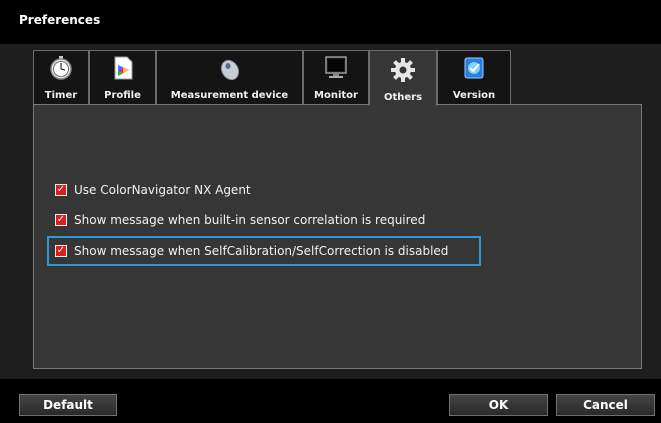 The width and height of the screenshot is (661, 423). I want to click on tab-label: Profile, so click(122, 95).